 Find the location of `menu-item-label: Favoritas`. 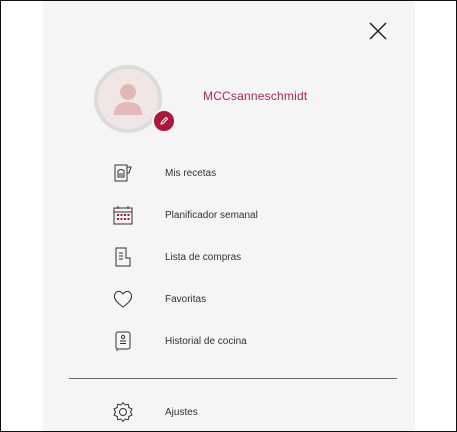

menu-item-label: Favoritas is located at coordinates (186, 299).